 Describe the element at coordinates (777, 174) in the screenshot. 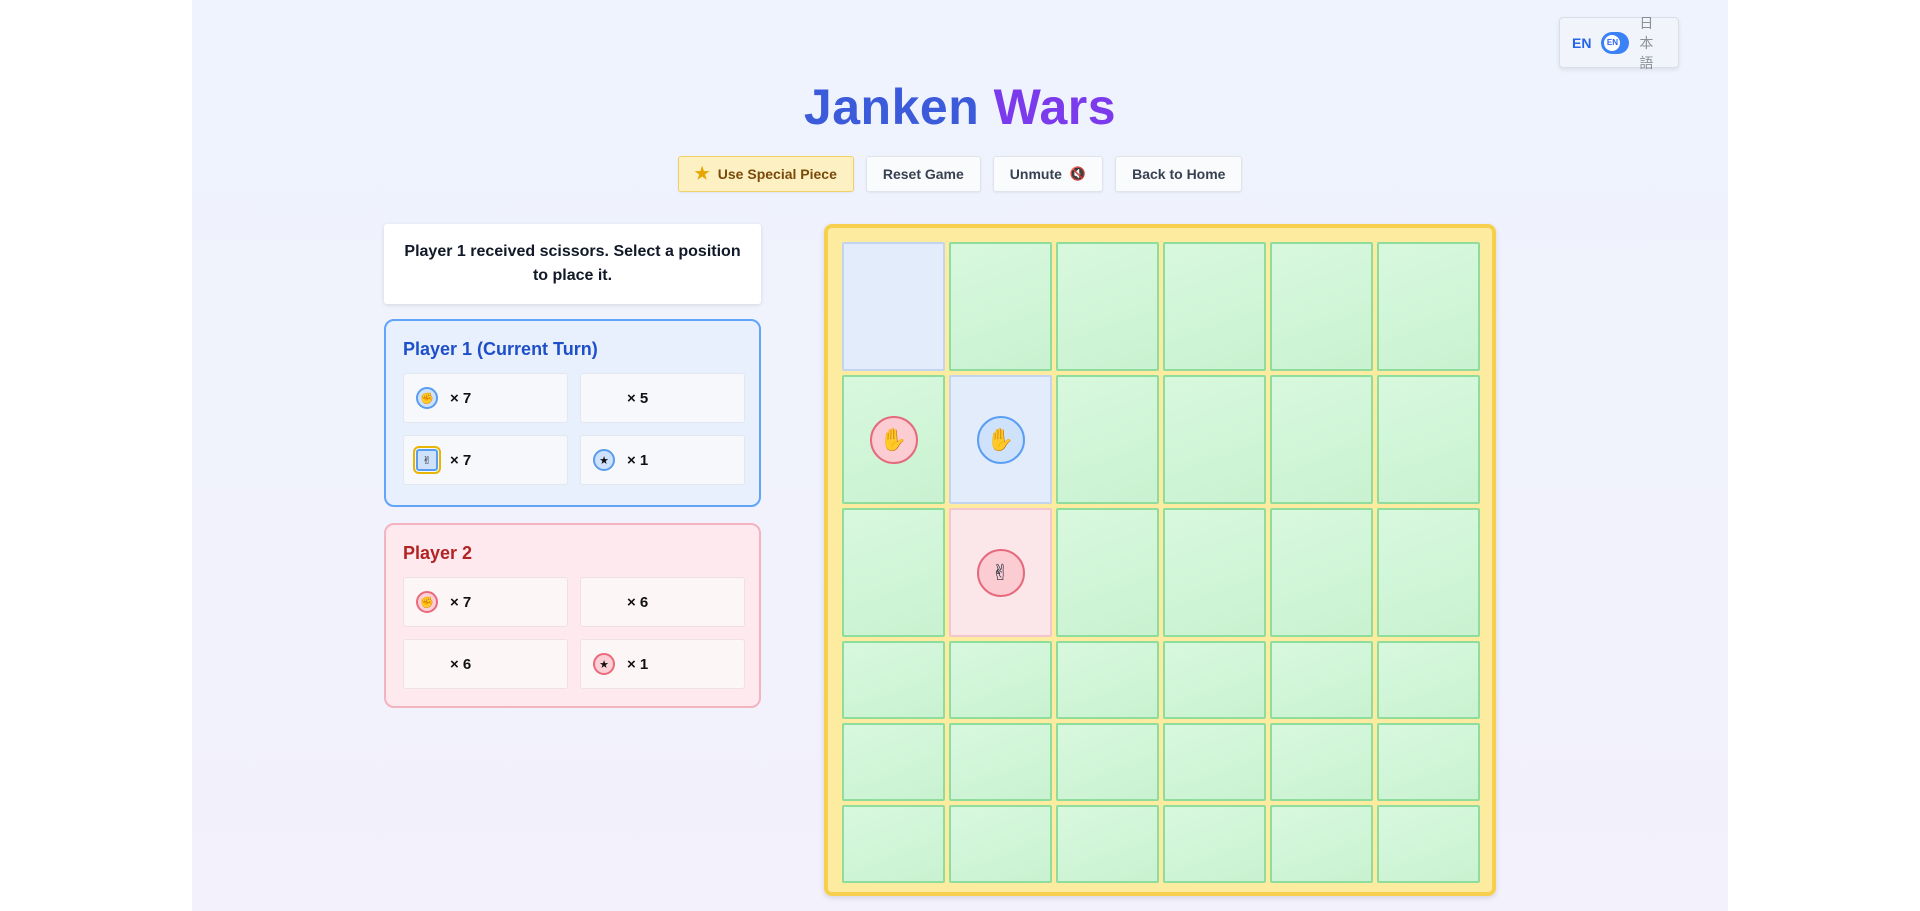

I see `use-special-piece-label: Use Special Piece` at that location.